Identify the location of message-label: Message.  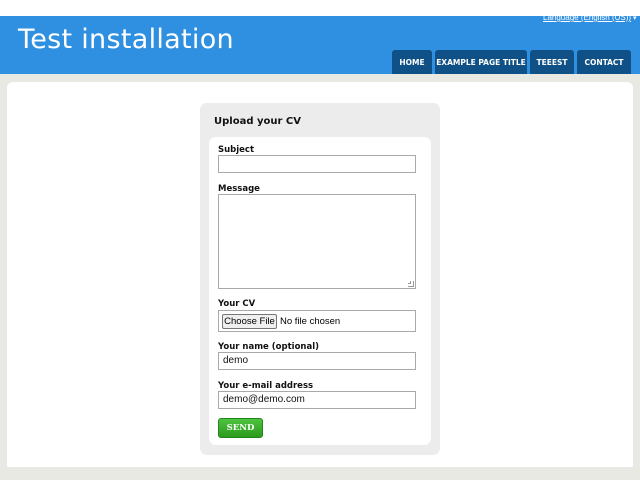
(239, 189).